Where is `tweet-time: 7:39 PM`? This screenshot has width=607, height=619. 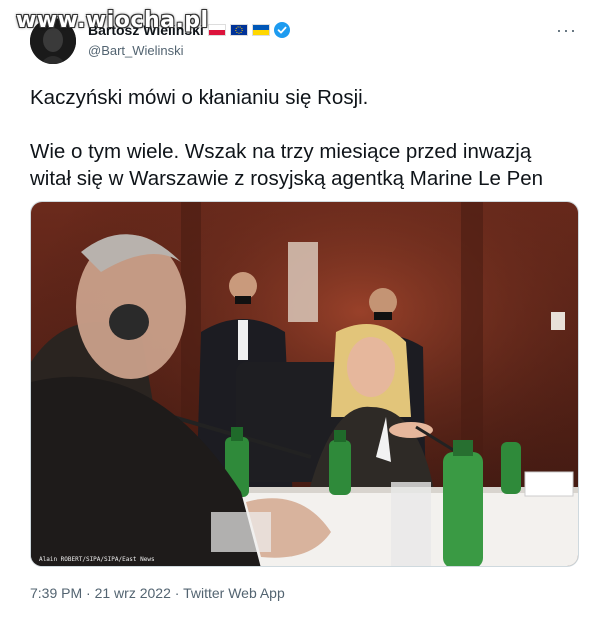
tweet-time: 7:39 PM is located at coordinates (56, 593).